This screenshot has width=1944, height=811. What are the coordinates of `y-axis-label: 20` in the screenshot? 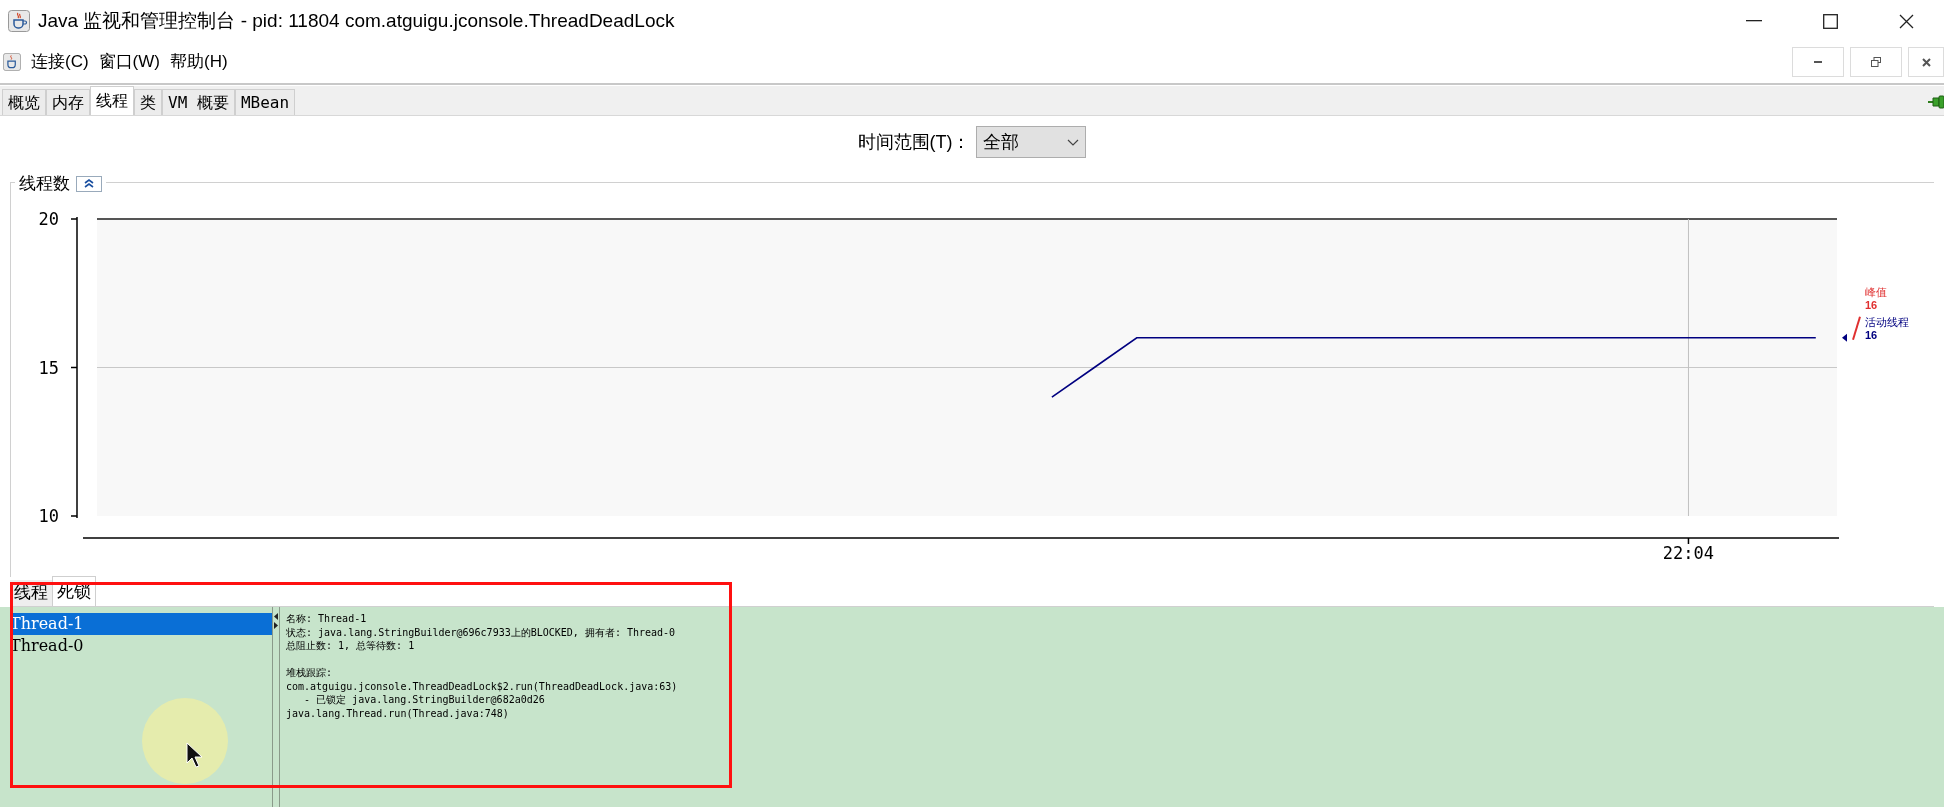 It's located at (48, 219).